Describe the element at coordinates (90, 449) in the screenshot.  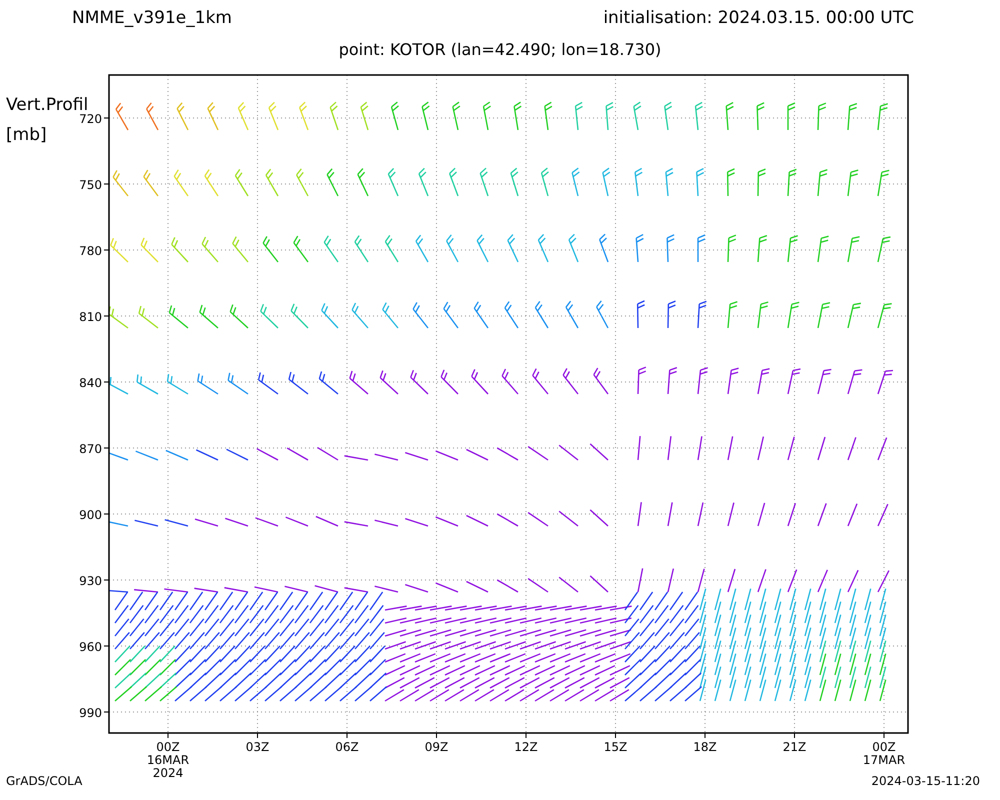
I see `tick-label: 870` at that location.